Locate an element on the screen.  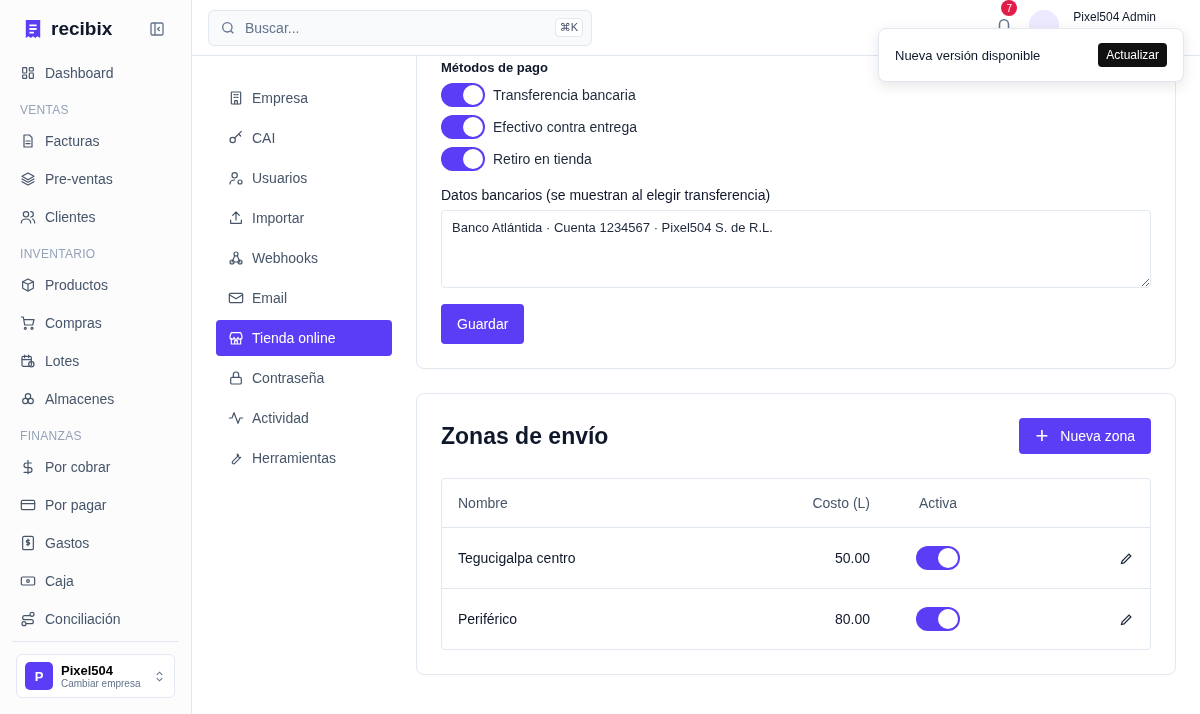
toast-message: Nueva versión disponible is located at coordinates (968, 55).